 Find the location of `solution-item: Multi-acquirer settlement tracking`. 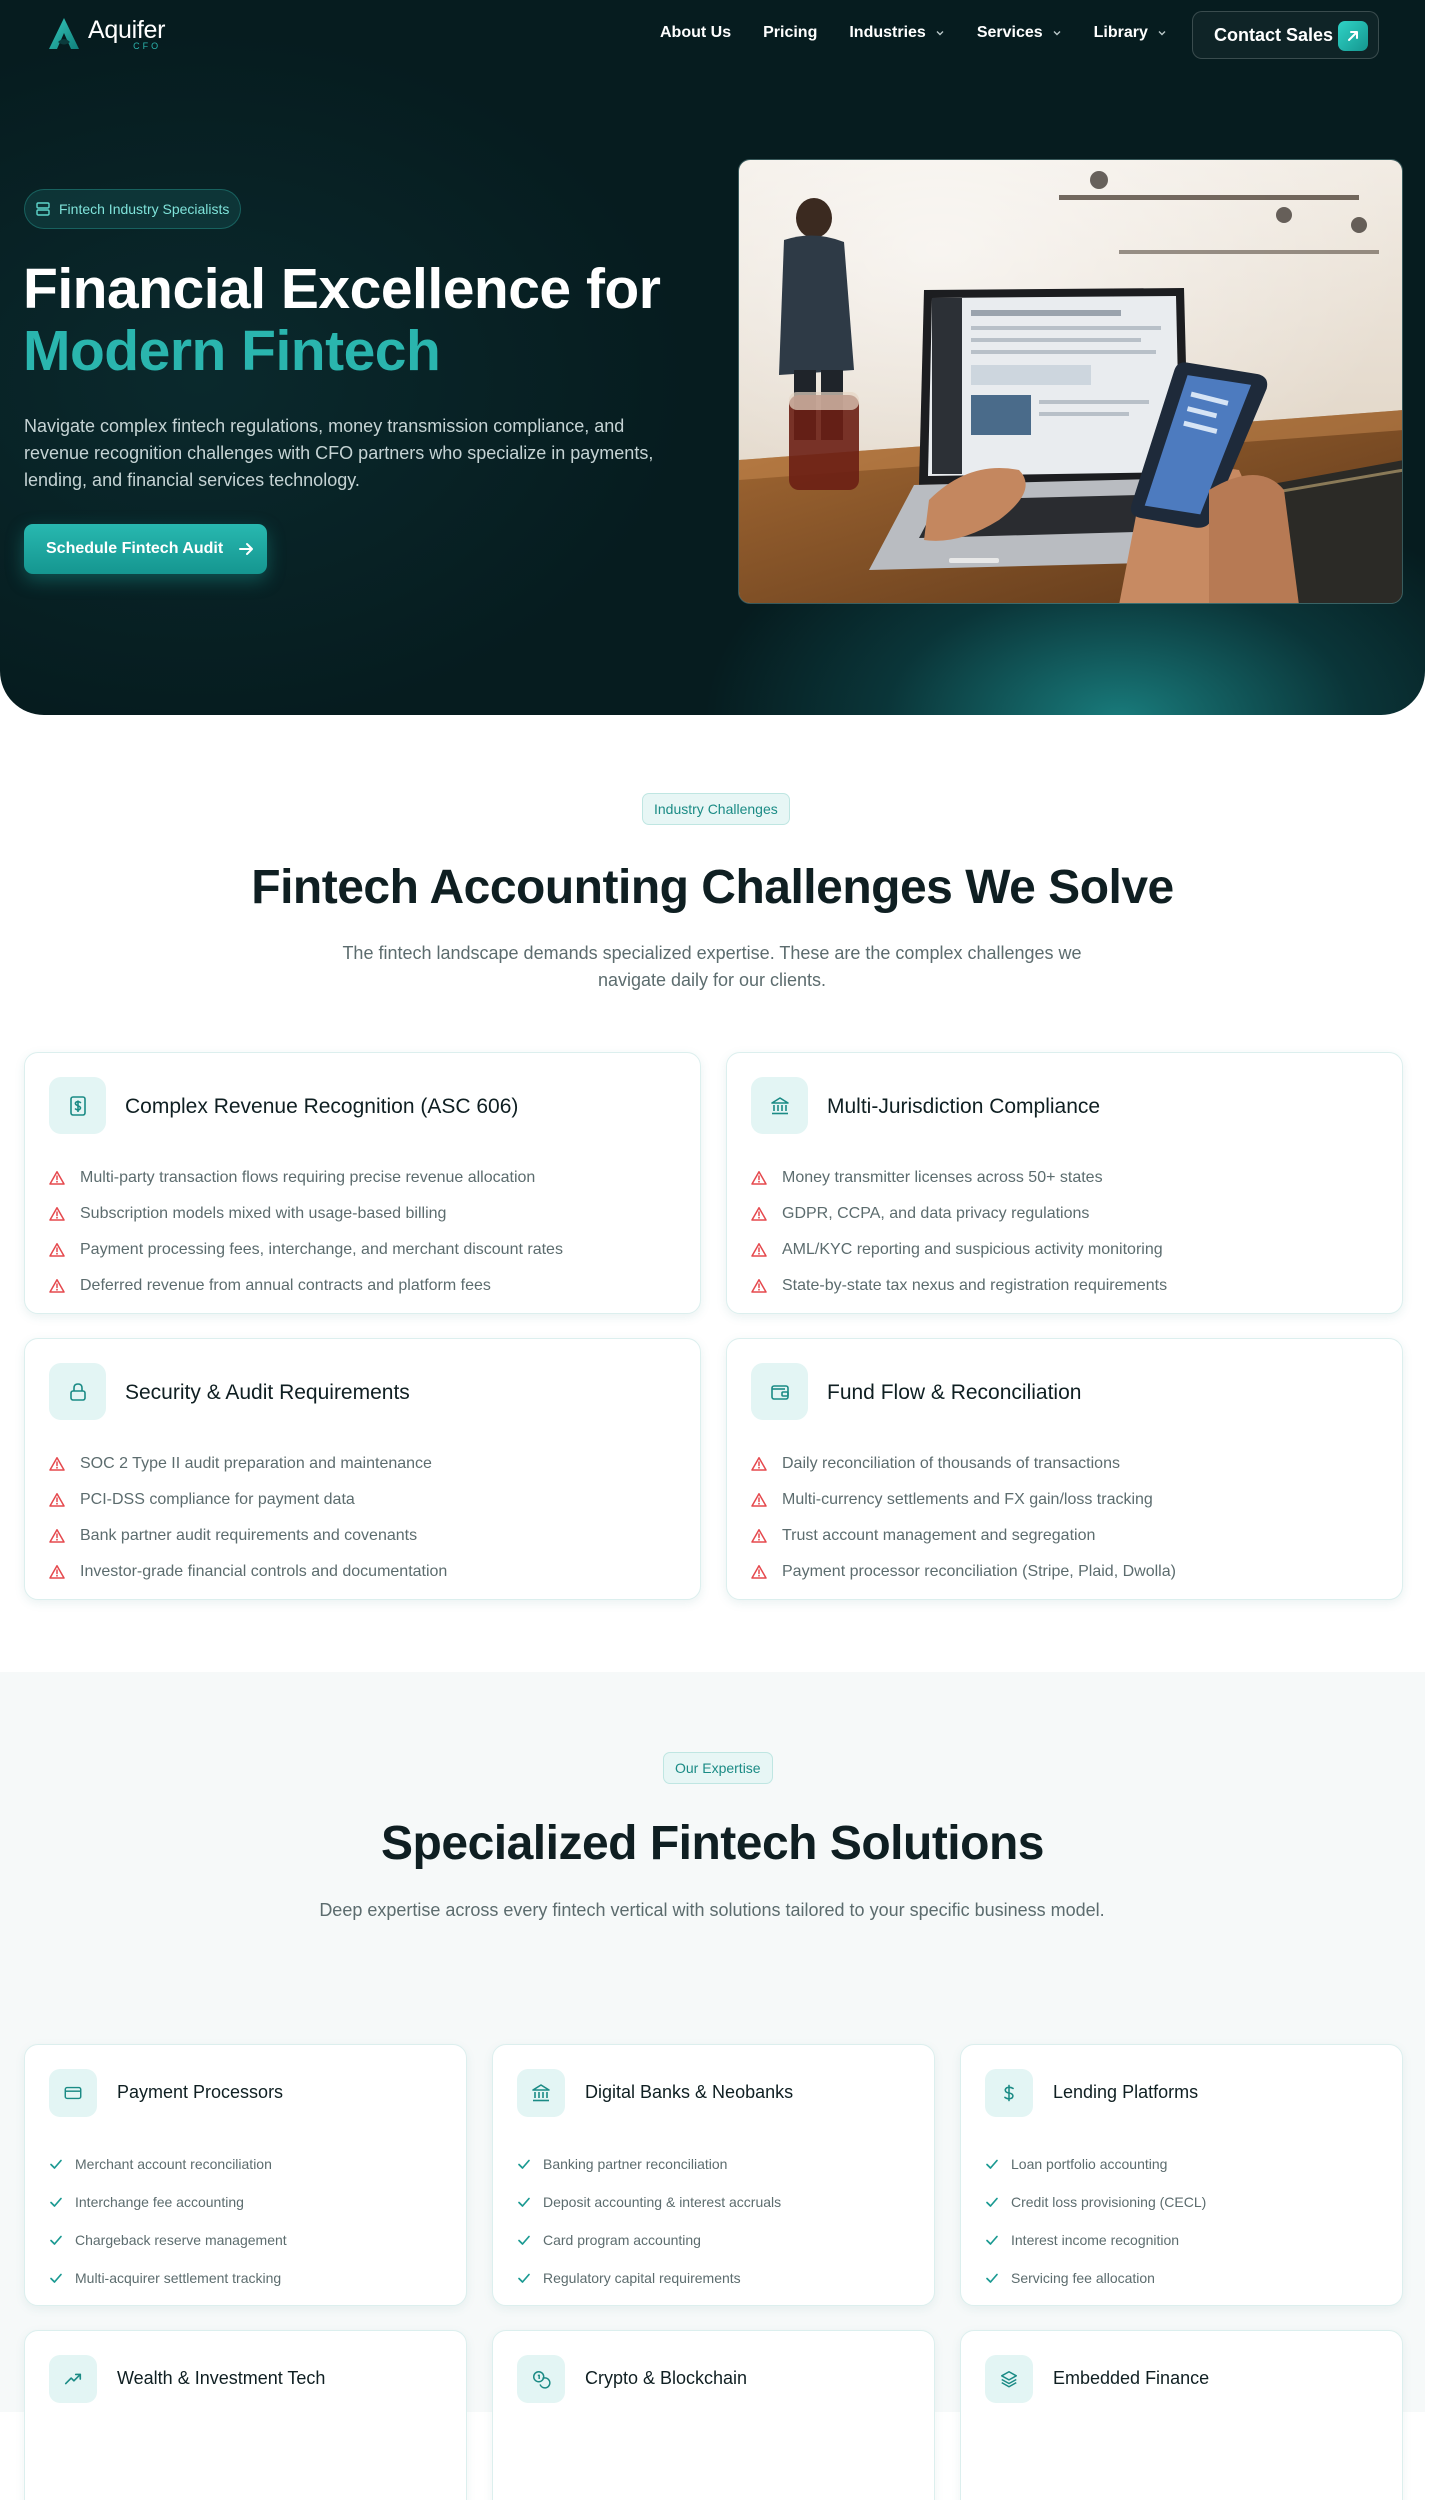

solution-item: Multi-acquirer settlement tracking is located at coordinates (168, 2278).